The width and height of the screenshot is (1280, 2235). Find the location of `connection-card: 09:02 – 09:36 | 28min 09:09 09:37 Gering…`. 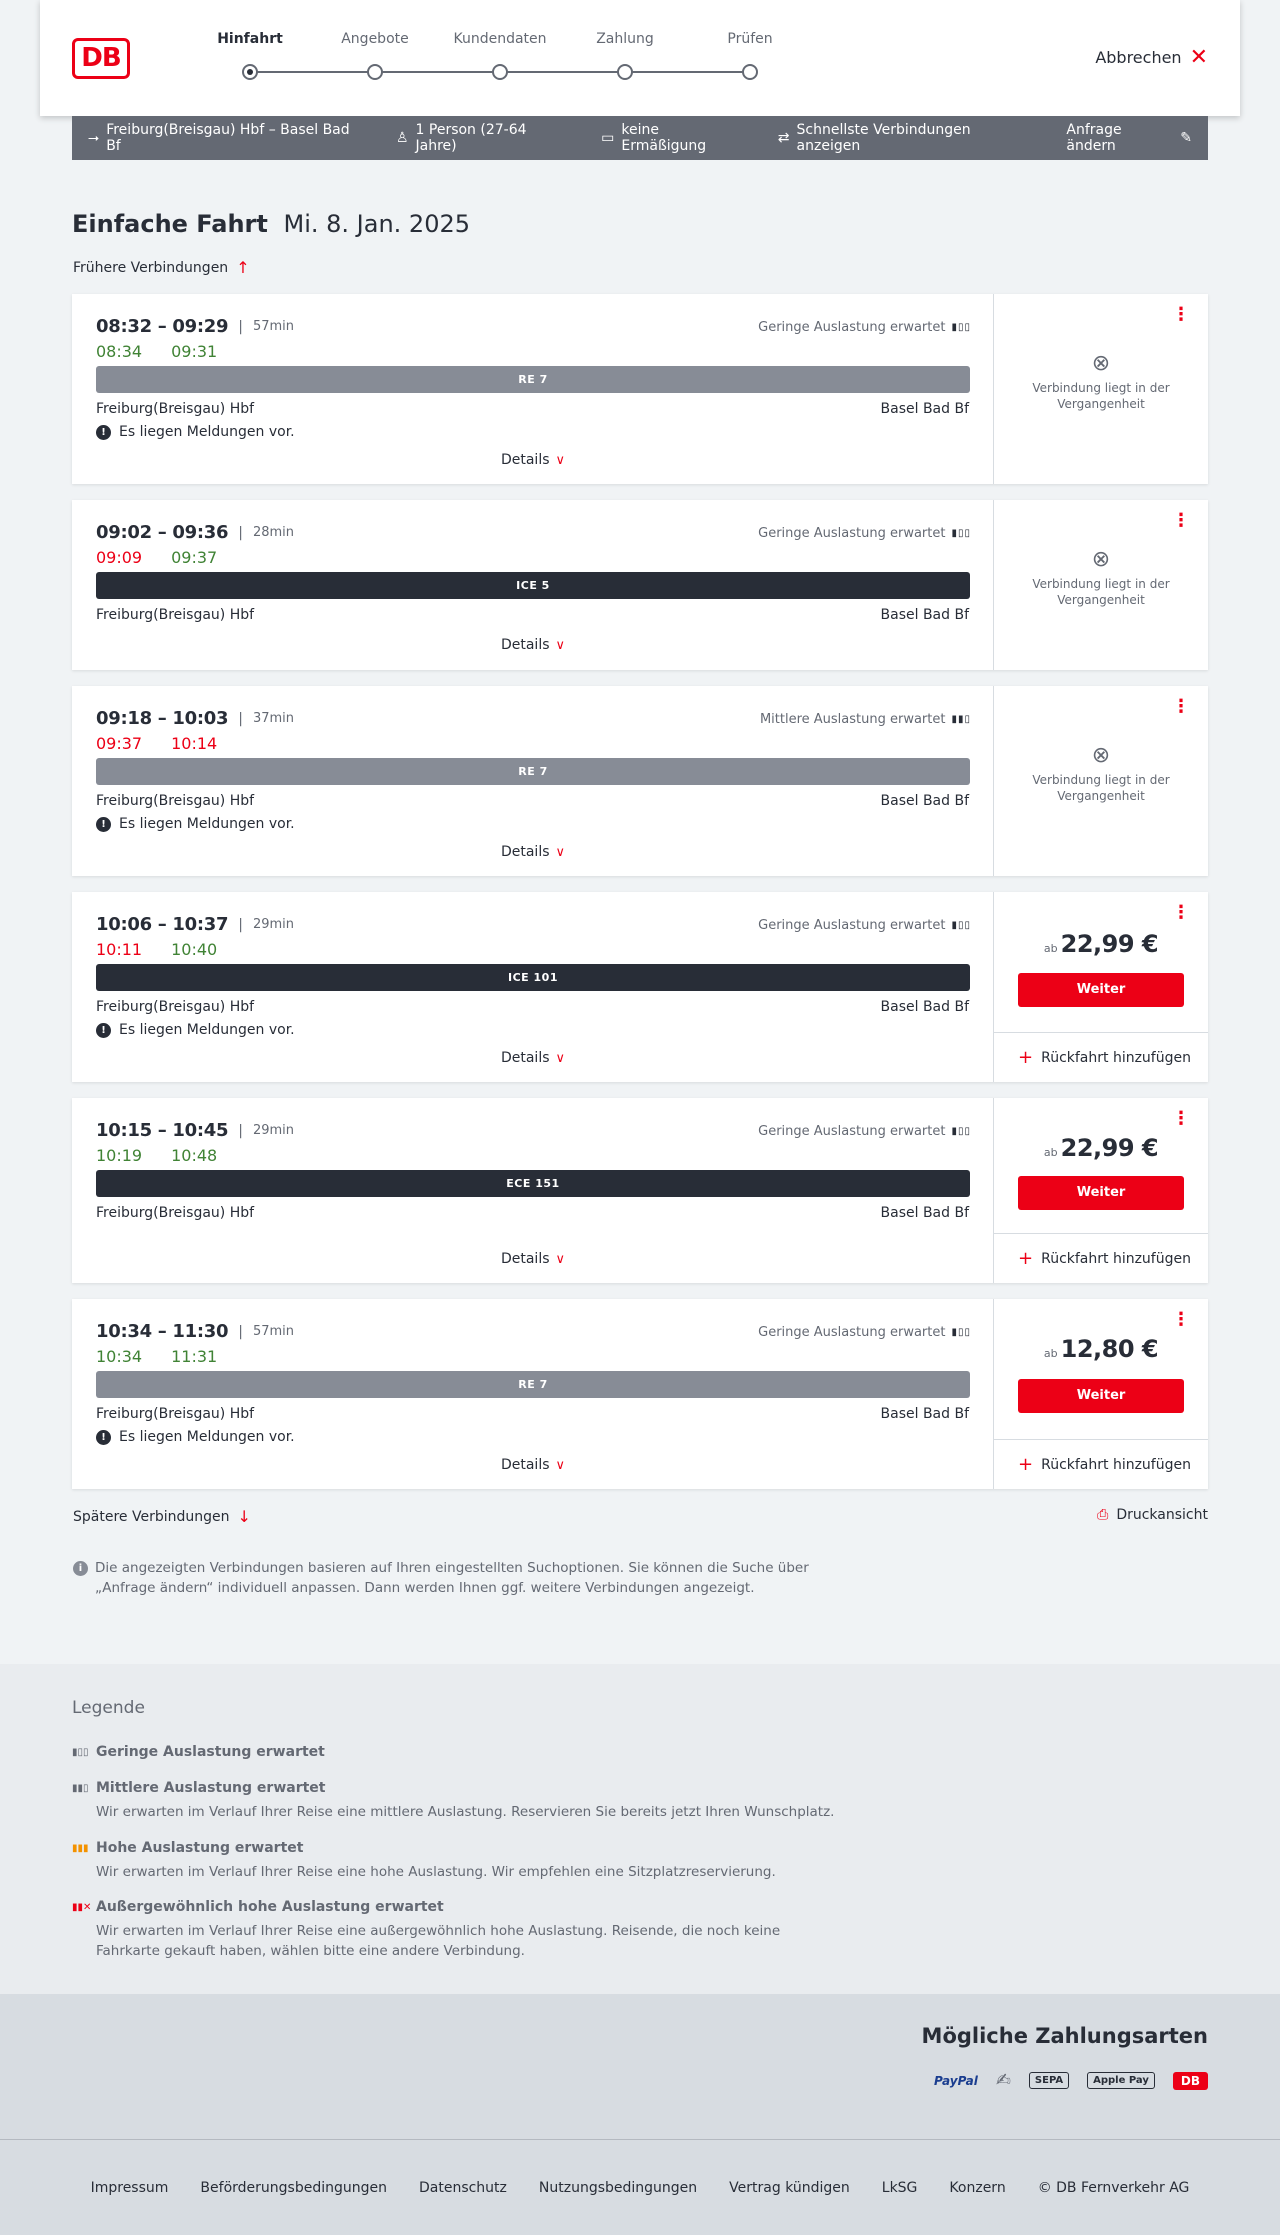

connection-card: 09:02 – 09:36 | 28min 09:09 09:37 Gering… is located at coordinates (640, 585).